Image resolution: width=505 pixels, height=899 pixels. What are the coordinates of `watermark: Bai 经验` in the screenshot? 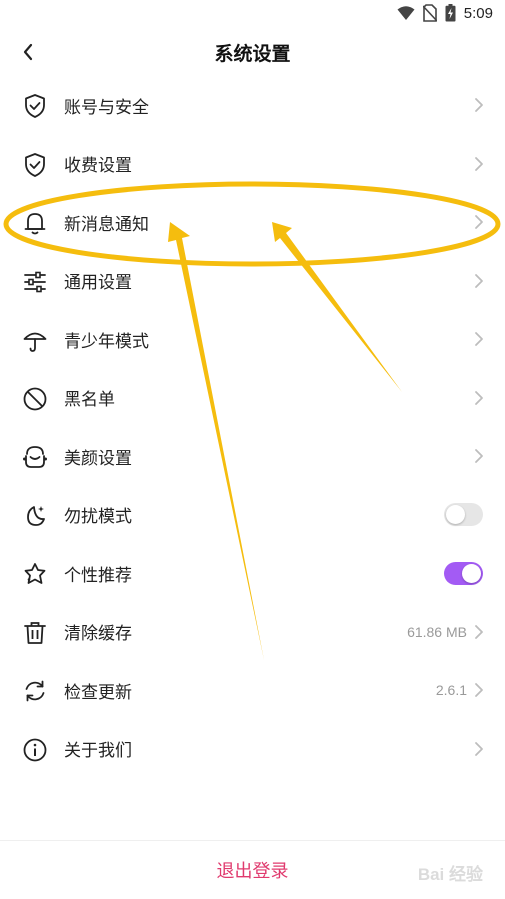 It's located at (450, 874).